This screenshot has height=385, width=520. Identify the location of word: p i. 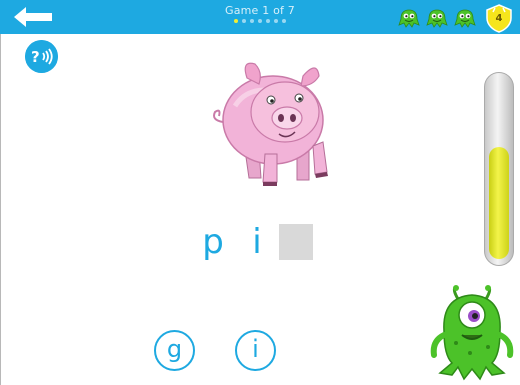
(253, 242).